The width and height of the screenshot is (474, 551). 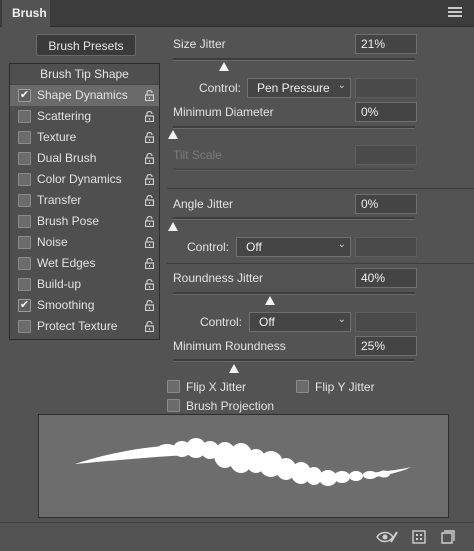 I want to click on min-diameter-field: 0%, so click(x=386, y=112).